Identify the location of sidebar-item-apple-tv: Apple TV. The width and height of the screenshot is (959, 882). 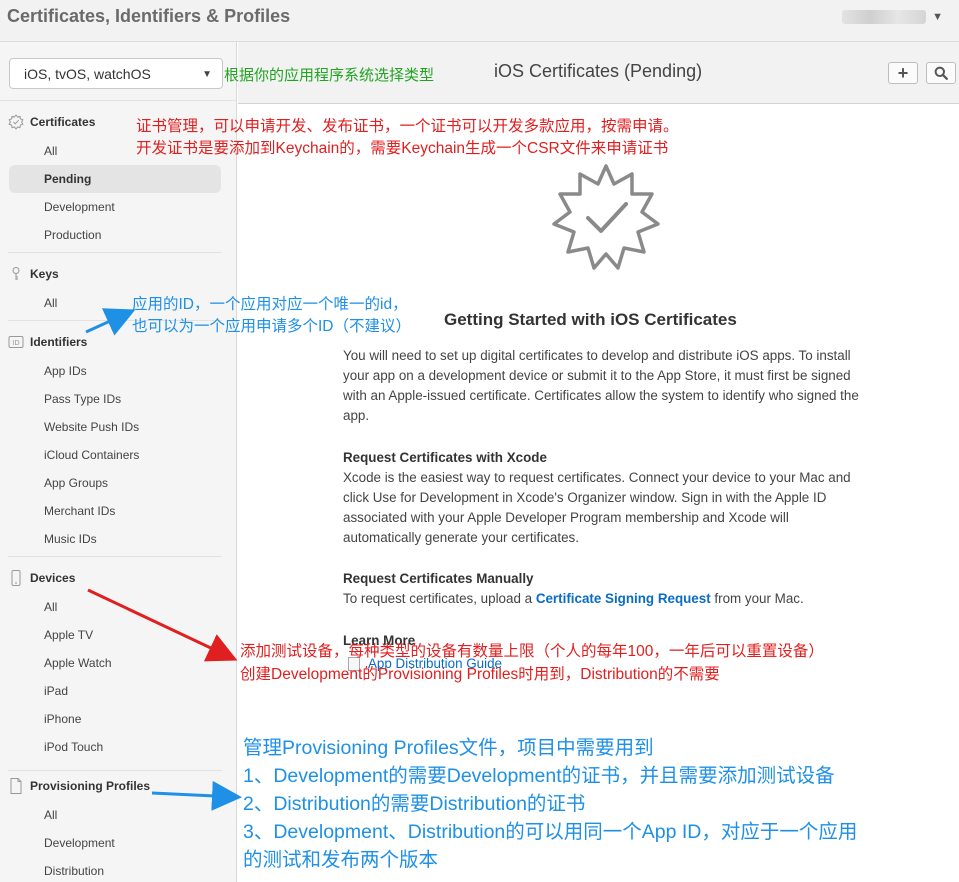
(68, 635).